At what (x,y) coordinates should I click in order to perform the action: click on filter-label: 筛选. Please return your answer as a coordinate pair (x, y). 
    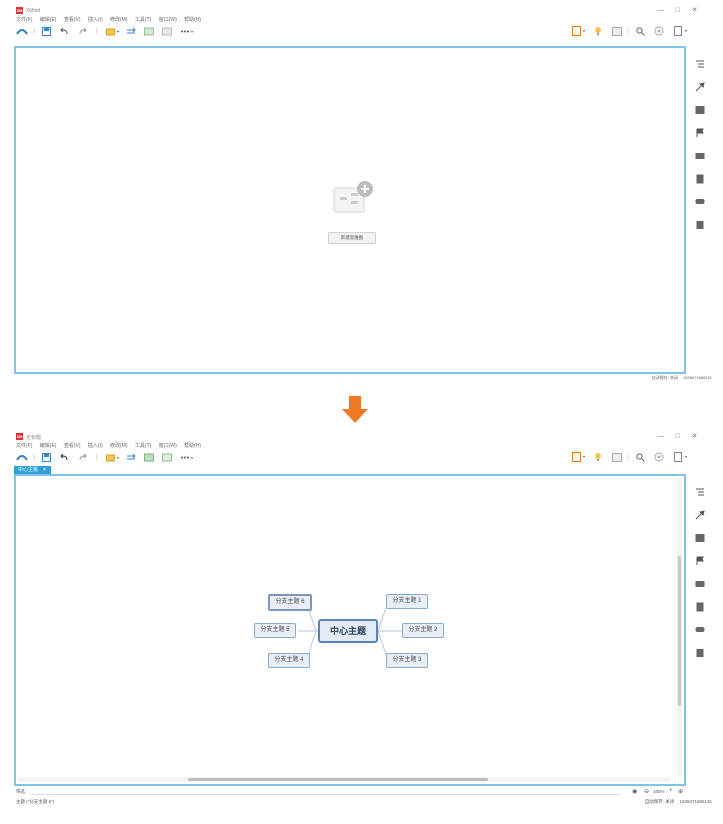
    Looking at the image, I should click on (20, 791).